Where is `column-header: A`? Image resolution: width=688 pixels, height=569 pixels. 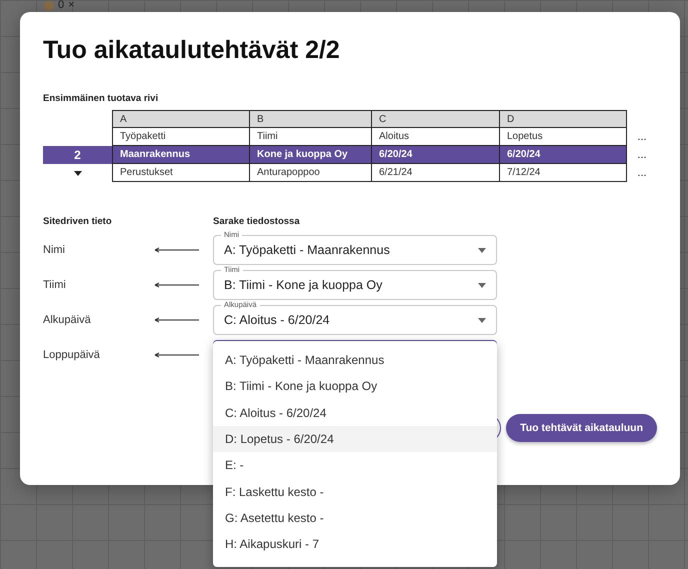 column-header: A is located at coordinates (181, 119).